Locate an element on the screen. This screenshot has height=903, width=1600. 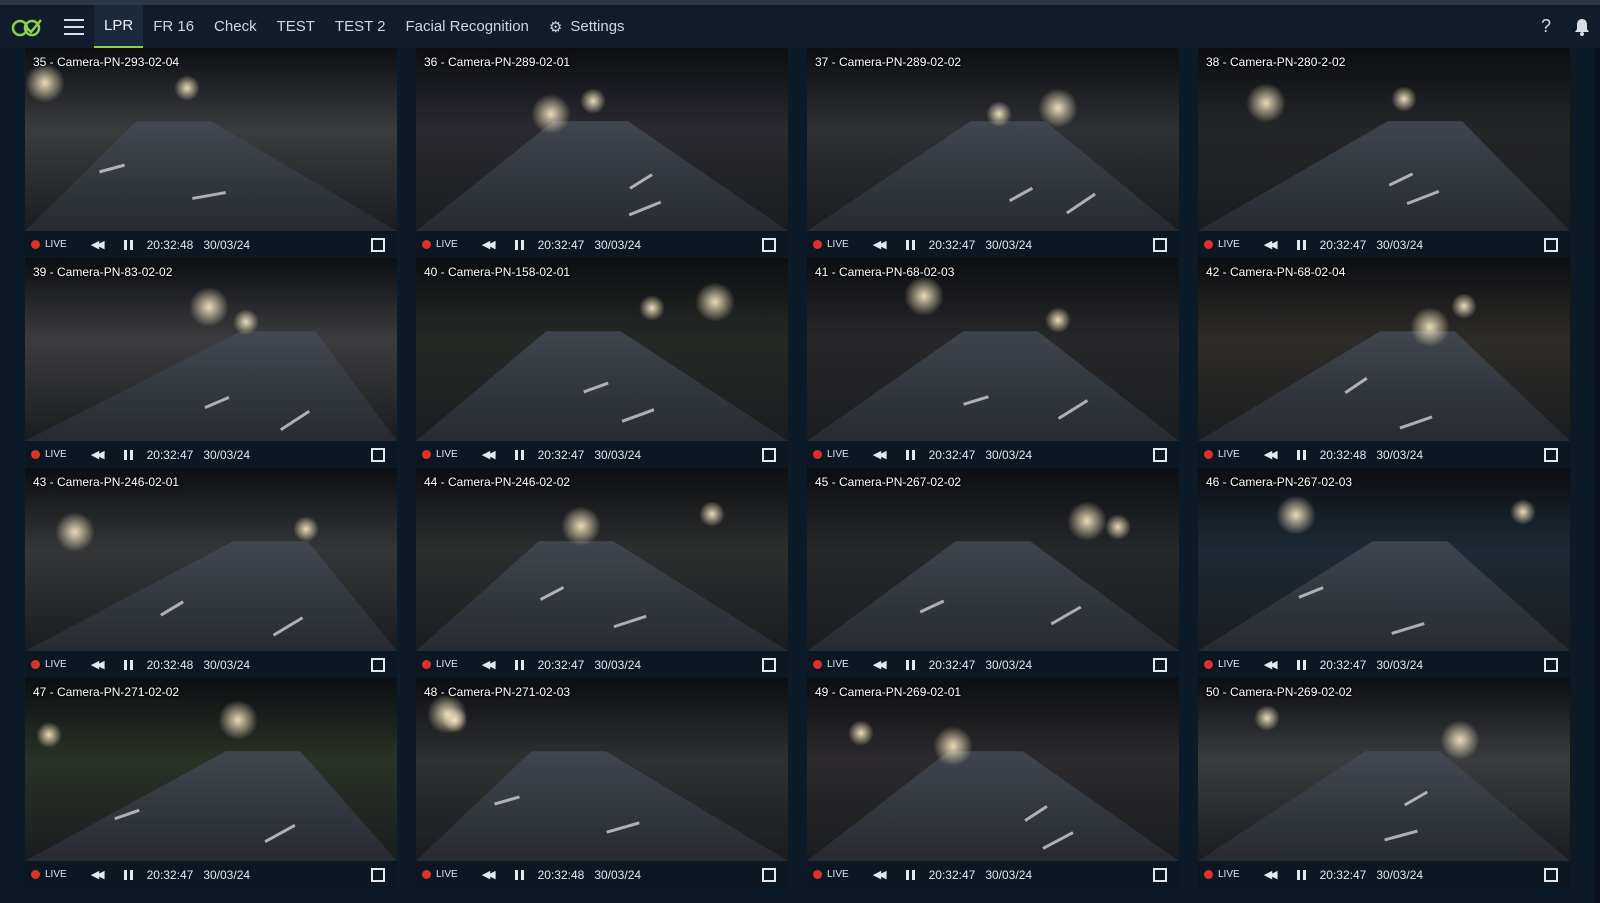
camera-video: 42 - Camera-PN-68-02-04 is located at coordinates (1384, 349).